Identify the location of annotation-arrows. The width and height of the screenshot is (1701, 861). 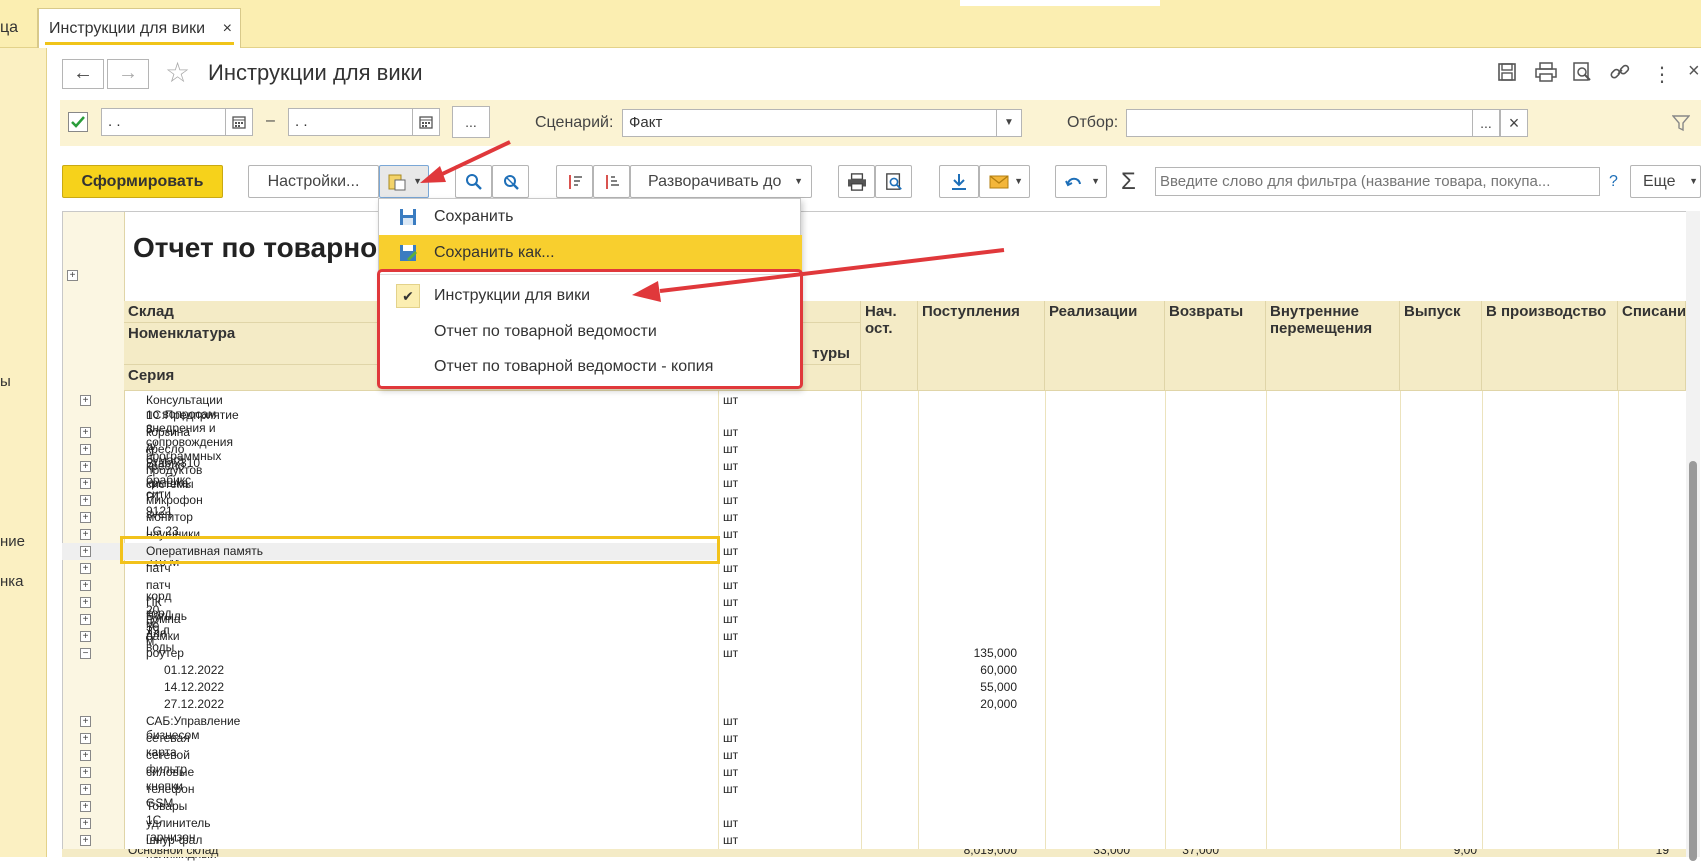
(712, 221).